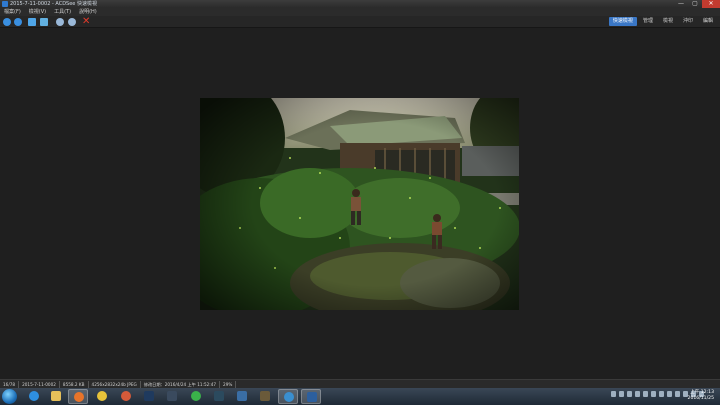 The height and width of the screenshot is (405, 720). I want to click on clock: 上午 12:13 2016/11/25, so click(701, 396).